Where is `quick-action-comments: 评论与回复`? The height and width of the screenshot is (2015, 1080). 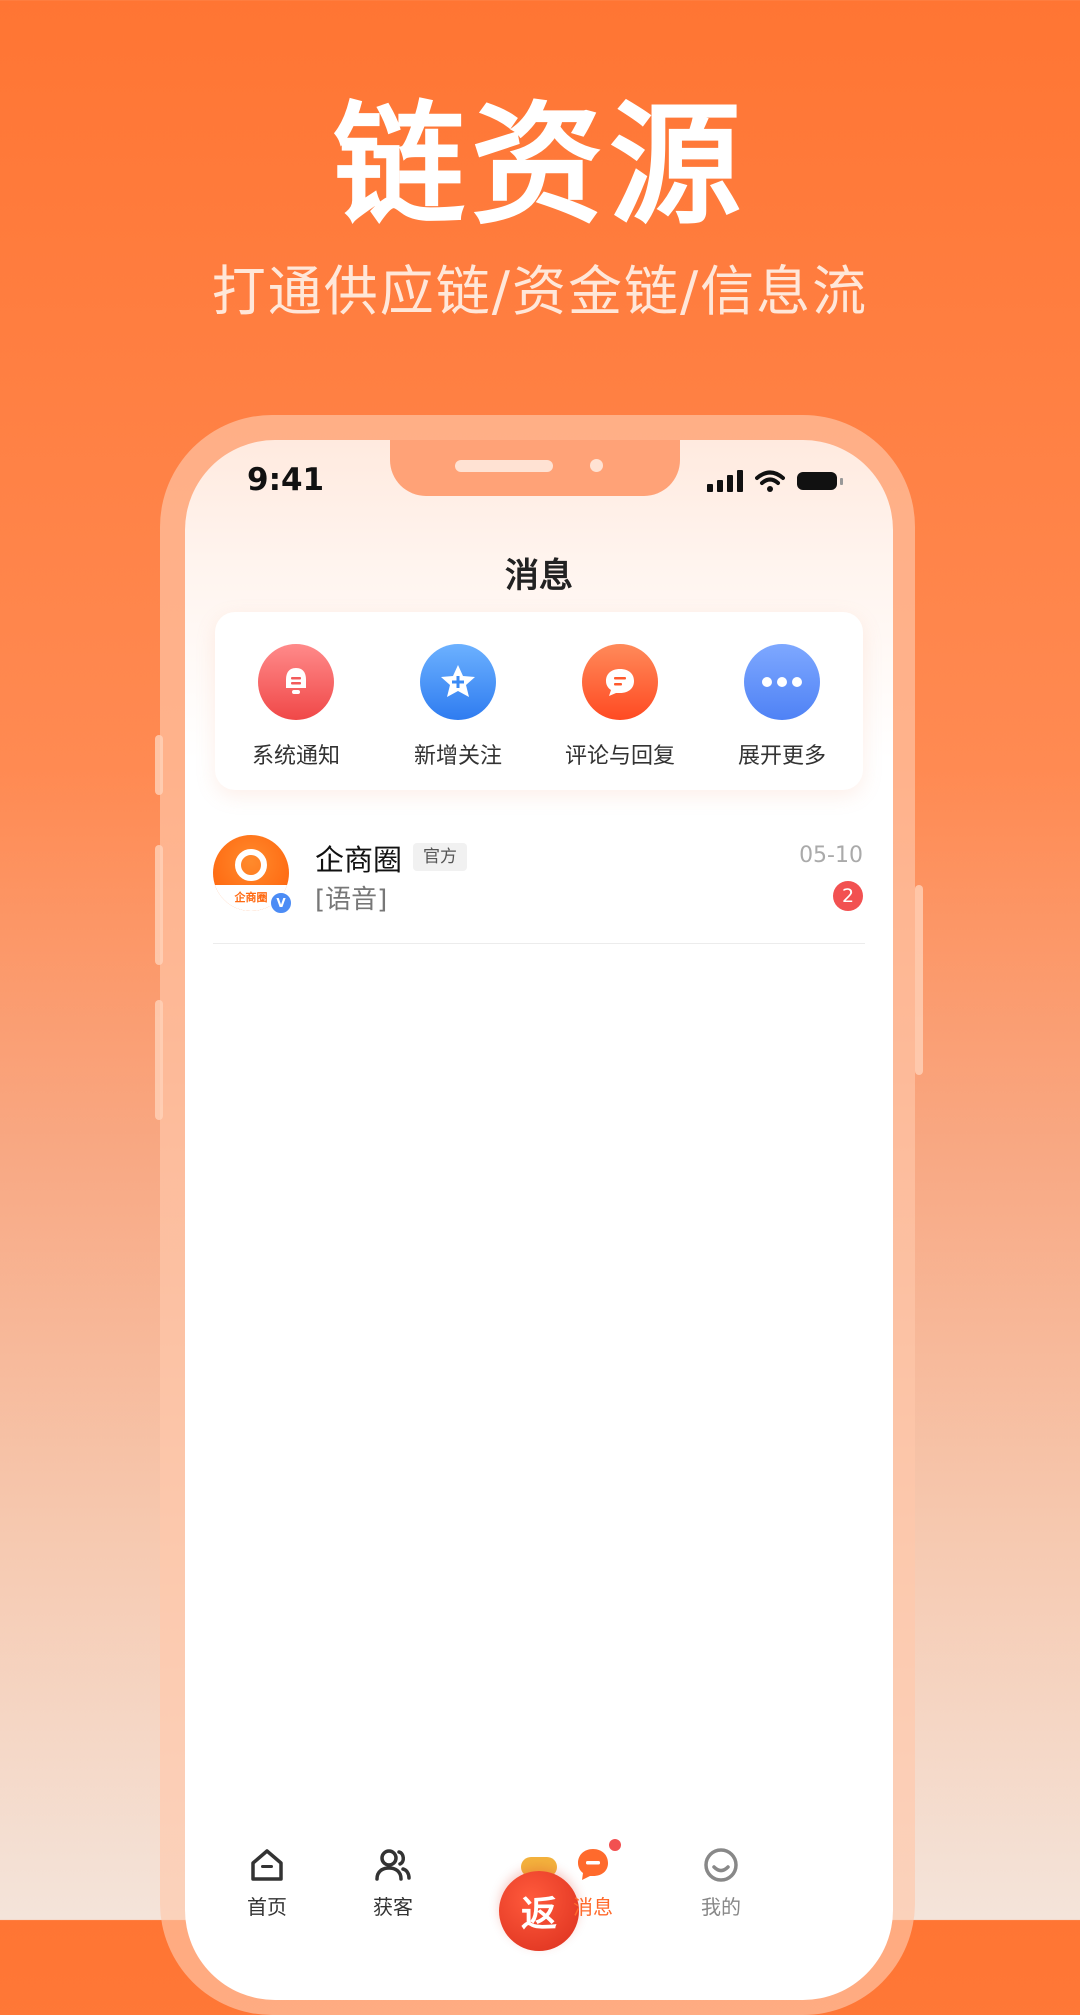
quick-action-comments: 评论与回复 is located at coordinates (620, 707).